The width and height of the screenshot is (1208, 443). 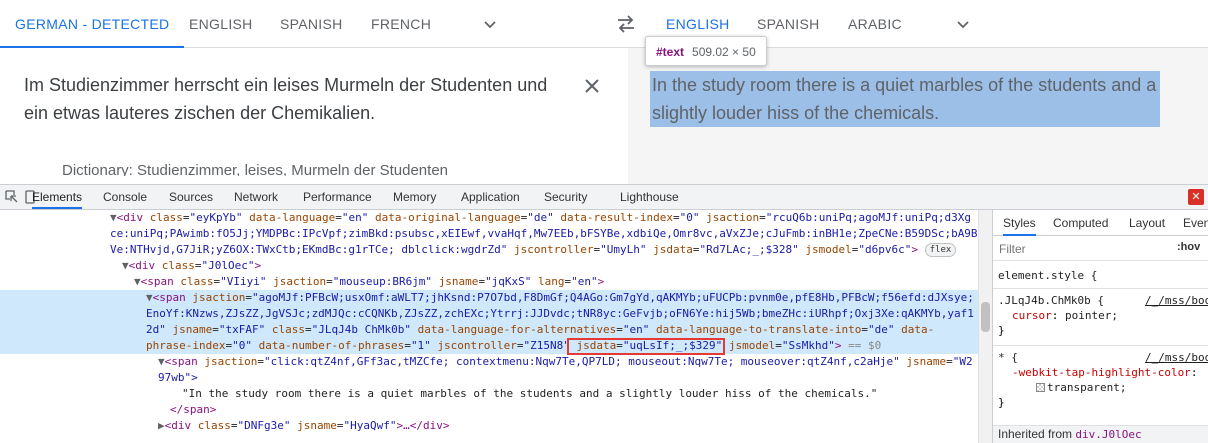 I want to click on close-icon, so click(x=592, y=86).